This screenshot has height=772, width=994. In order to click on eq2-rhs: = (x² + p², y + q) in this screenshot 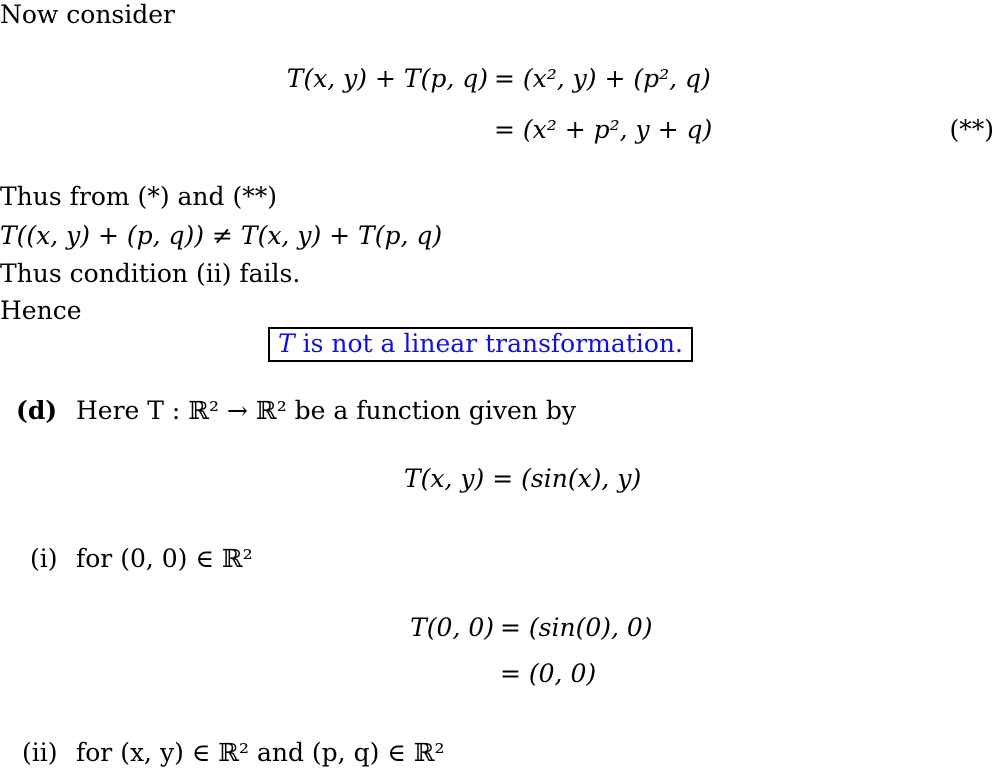, I will do `click(603, 129)`.